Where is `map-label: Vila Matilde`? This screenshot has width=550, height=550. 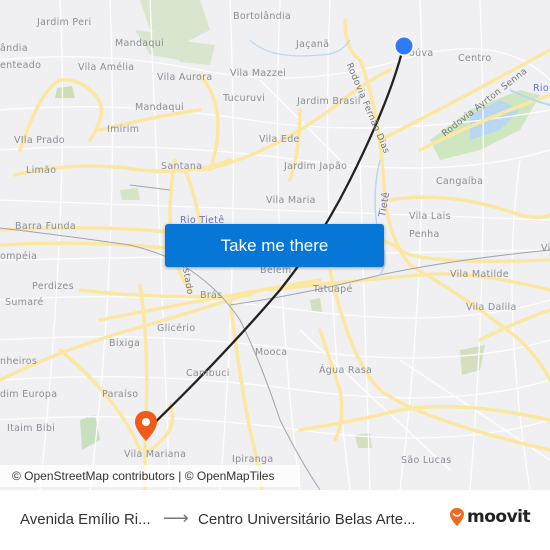 map-label: Vila Matilde is located at coordinates (479, 274).